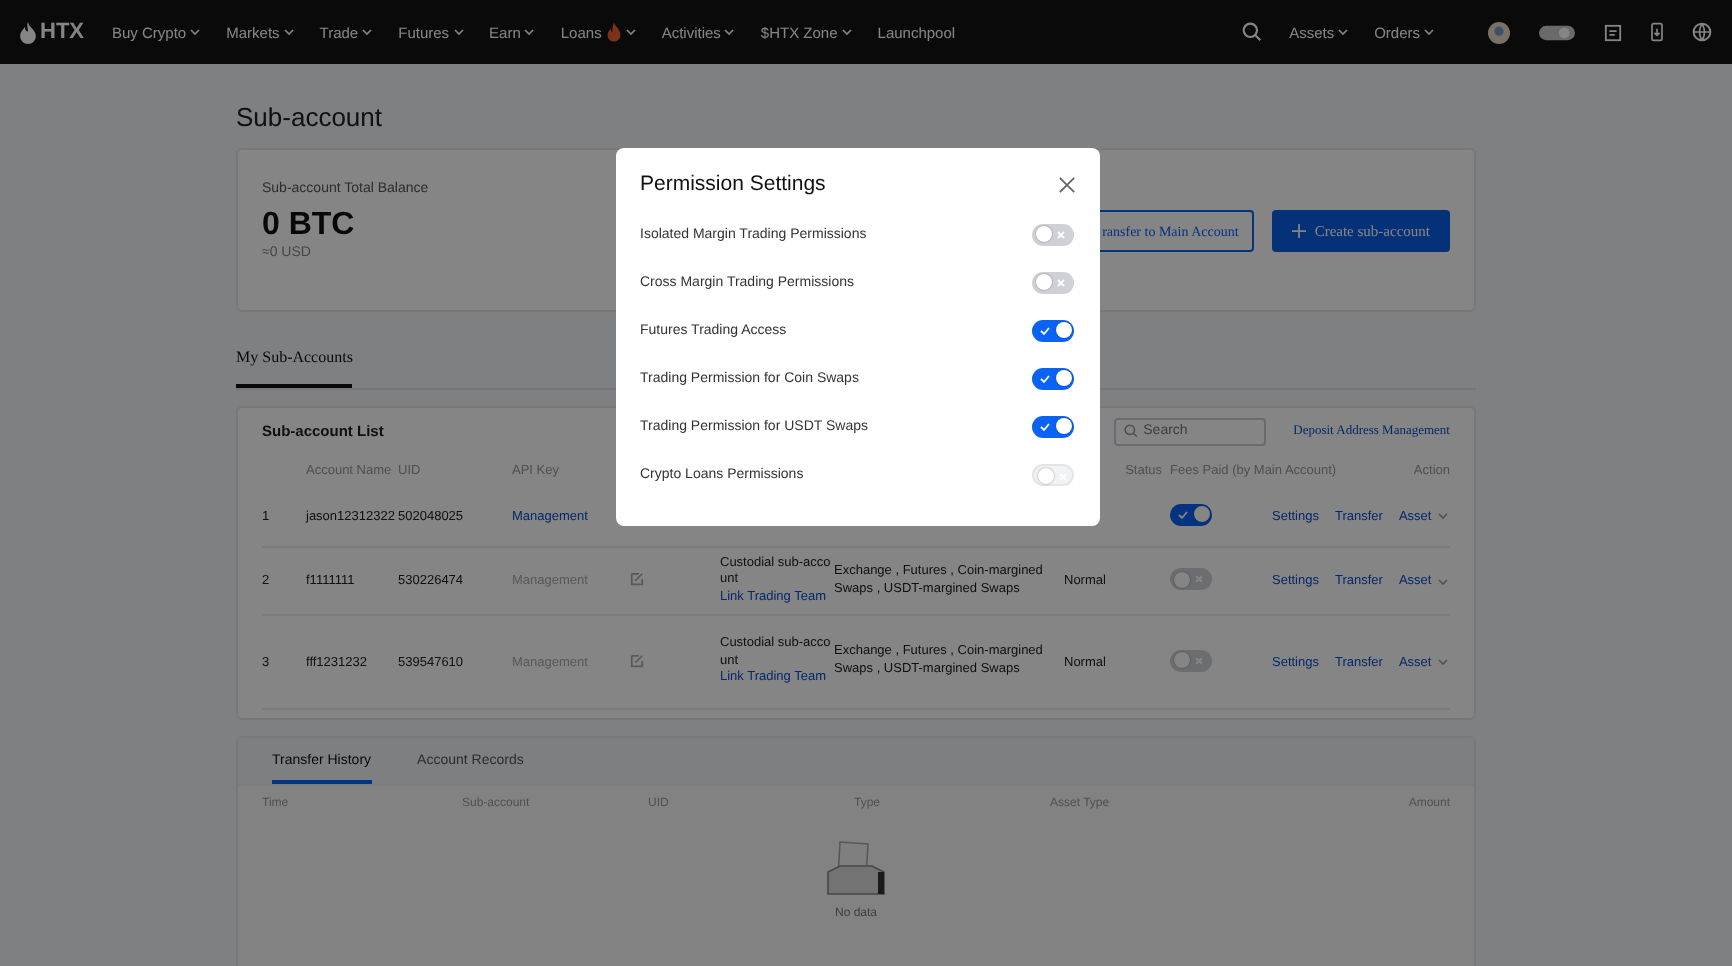  Describe the element at coordinates (733, 184) in the screenshot. I see `dialog-title: Permission Settings` at that location.